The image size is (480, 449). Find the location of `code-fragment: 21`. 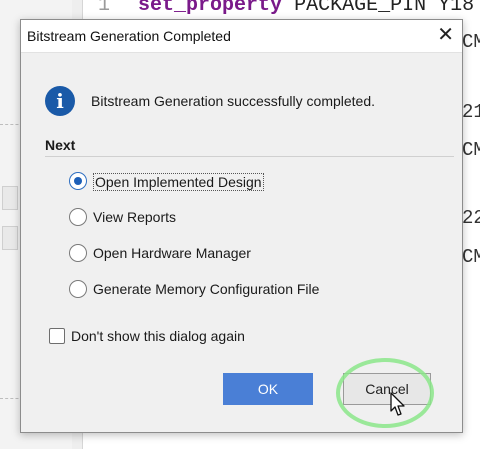

code-fragment: 21 is located at coordinates (471, 112).